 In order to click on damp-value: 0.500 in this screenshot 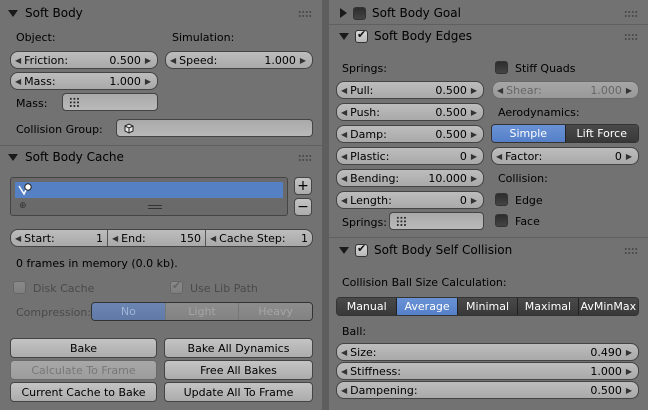, I will do `click(451, 134)`.